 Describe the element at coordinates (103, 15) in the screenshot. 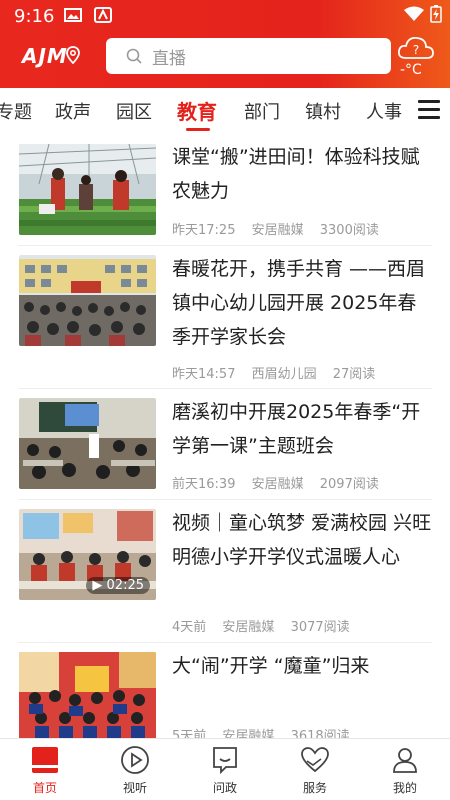

I see `app-notification-icon` at that location.